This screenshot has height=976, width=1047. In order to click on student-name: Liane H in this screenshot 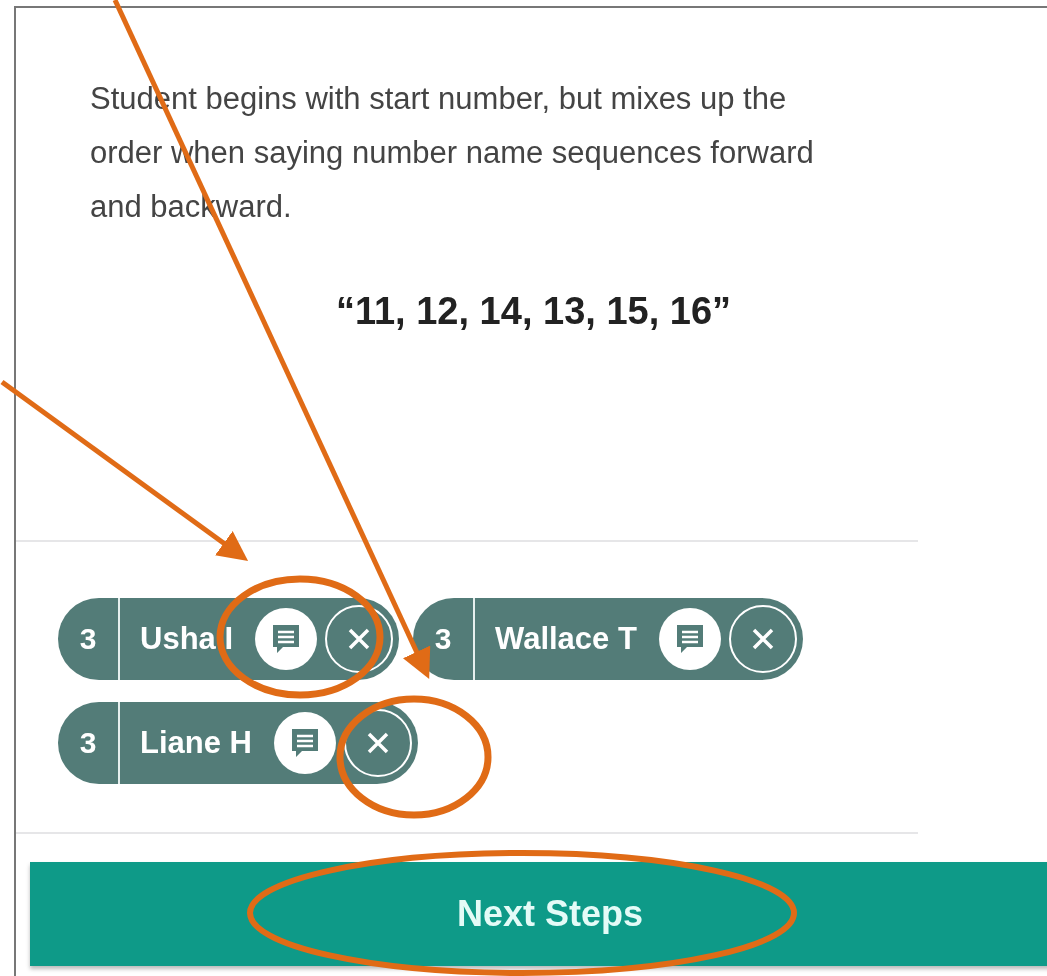, I will do `click(196, 743)`.